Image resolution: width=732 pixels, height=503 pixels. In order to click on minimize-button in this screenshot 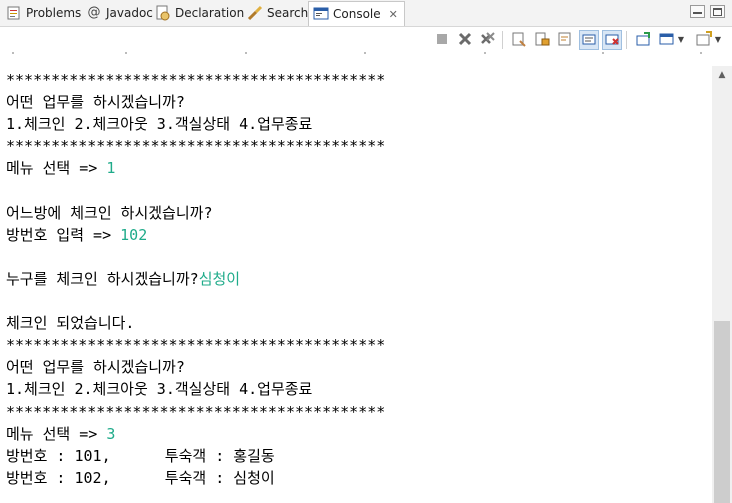, I will do `click(697, 11)`.